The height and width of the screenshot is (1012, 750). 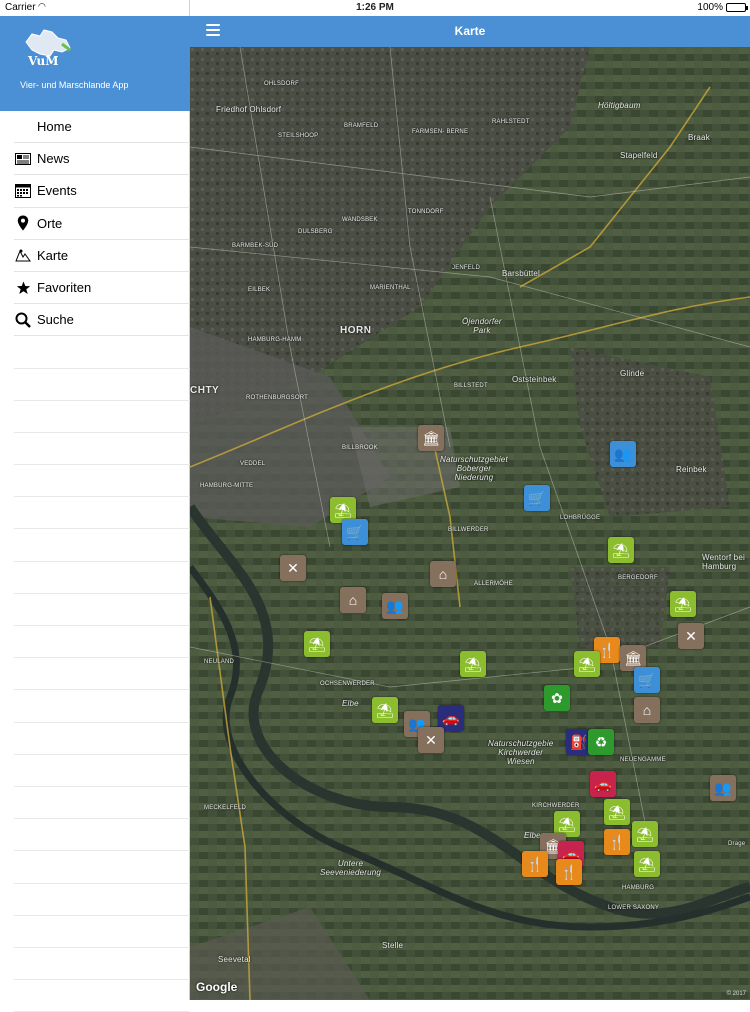 What do you see at coordinates (375, 7) in the screenshot?
I see `status-time: 1:26 PM` at bounding box center [375, 7].